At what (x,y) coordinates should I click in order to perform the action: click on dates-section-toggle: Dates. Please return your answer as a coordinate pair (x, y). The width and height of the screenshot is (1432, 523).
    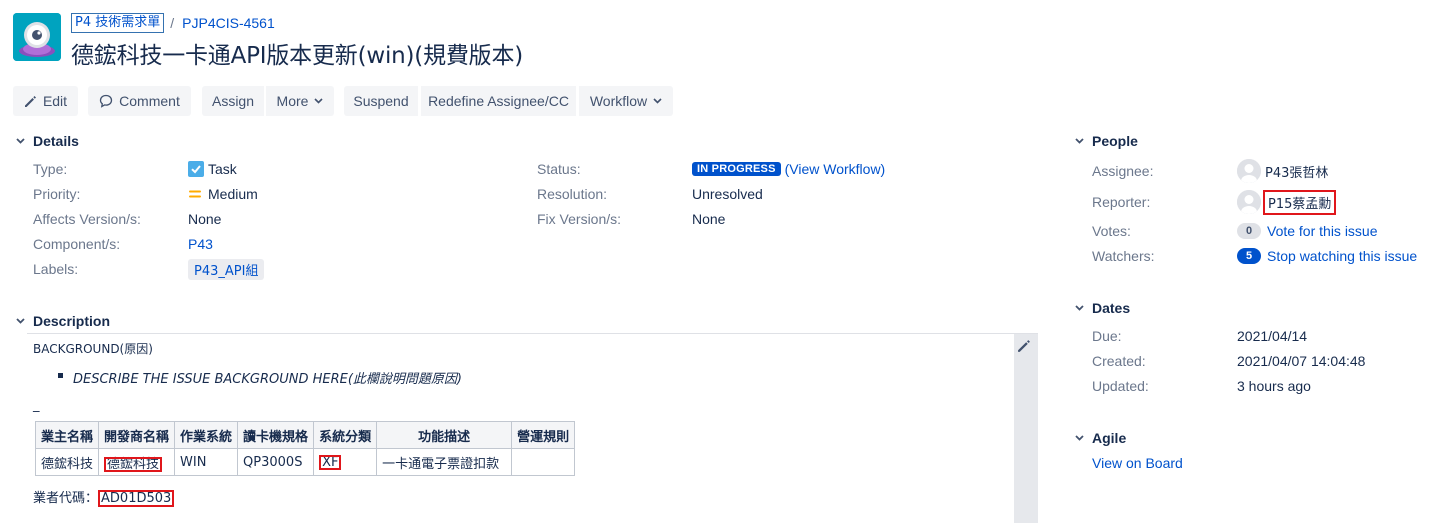
    Looking at the image, I should click on (1101, 308).